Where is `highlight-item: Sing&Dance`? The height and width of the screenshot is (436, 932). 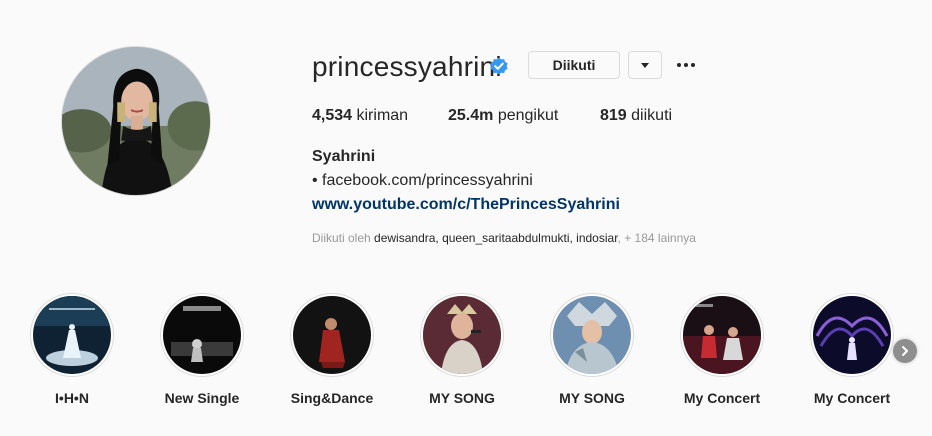
highlight-item: Sing&Dance is located at coordinates (332, 349).